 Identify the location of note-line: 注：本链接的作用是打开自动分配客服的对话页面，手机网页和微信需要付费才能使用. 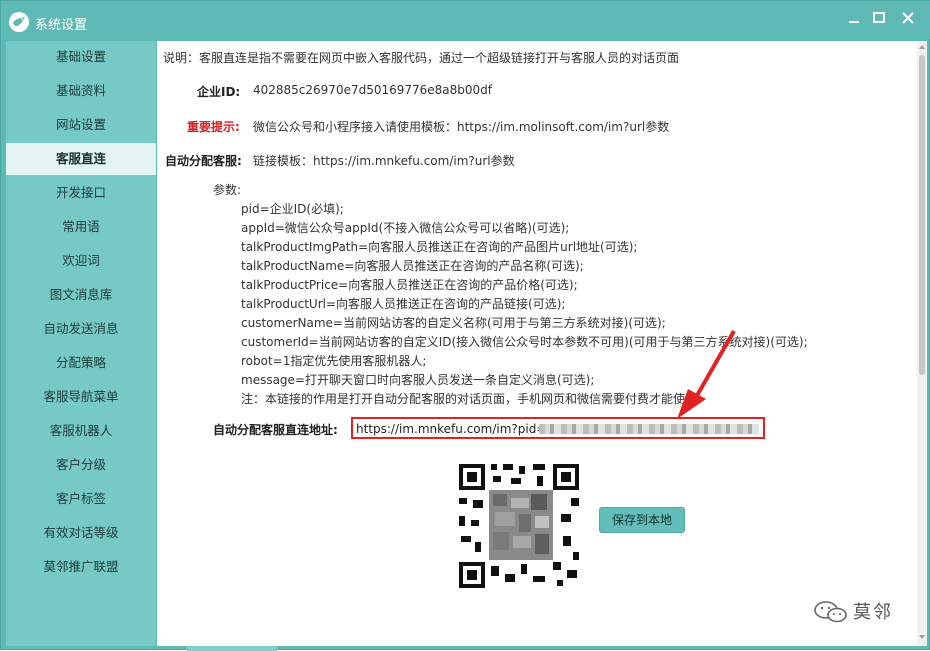
(469, 399).